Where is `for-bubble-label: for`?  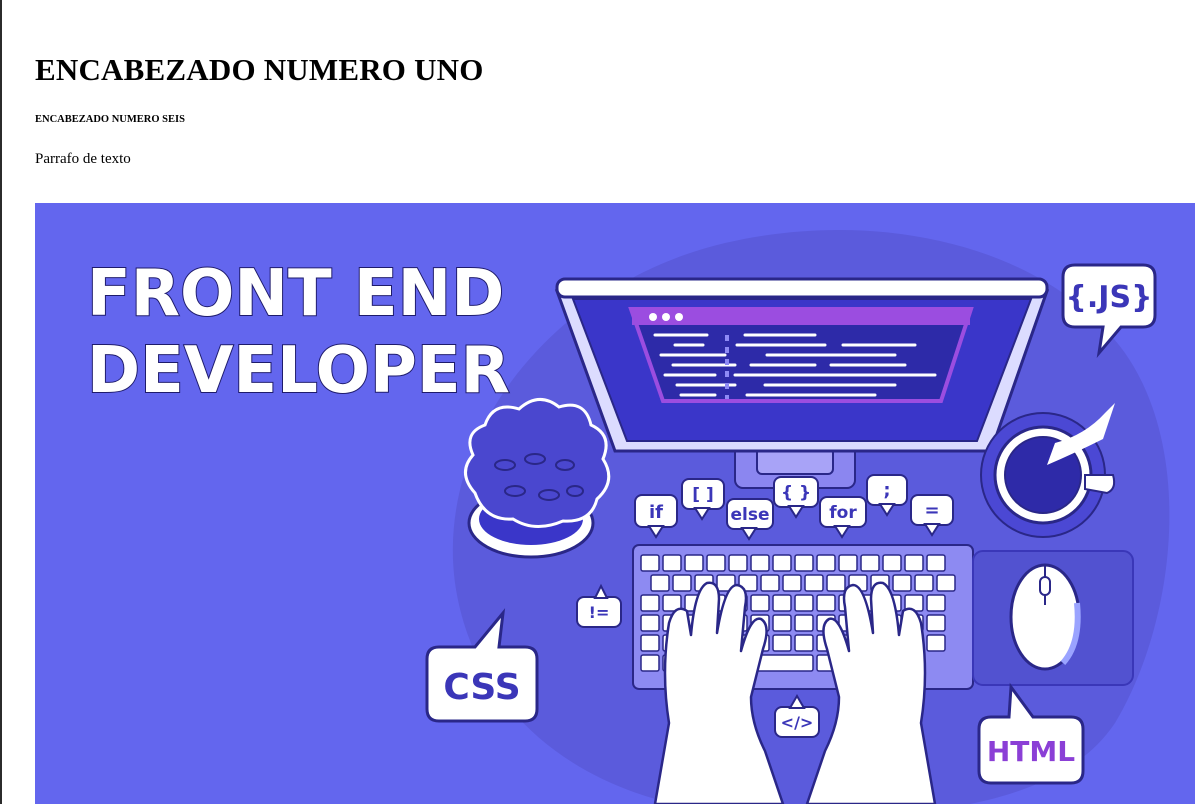 for-bubble-label: for is located at coordinates (843, 513).